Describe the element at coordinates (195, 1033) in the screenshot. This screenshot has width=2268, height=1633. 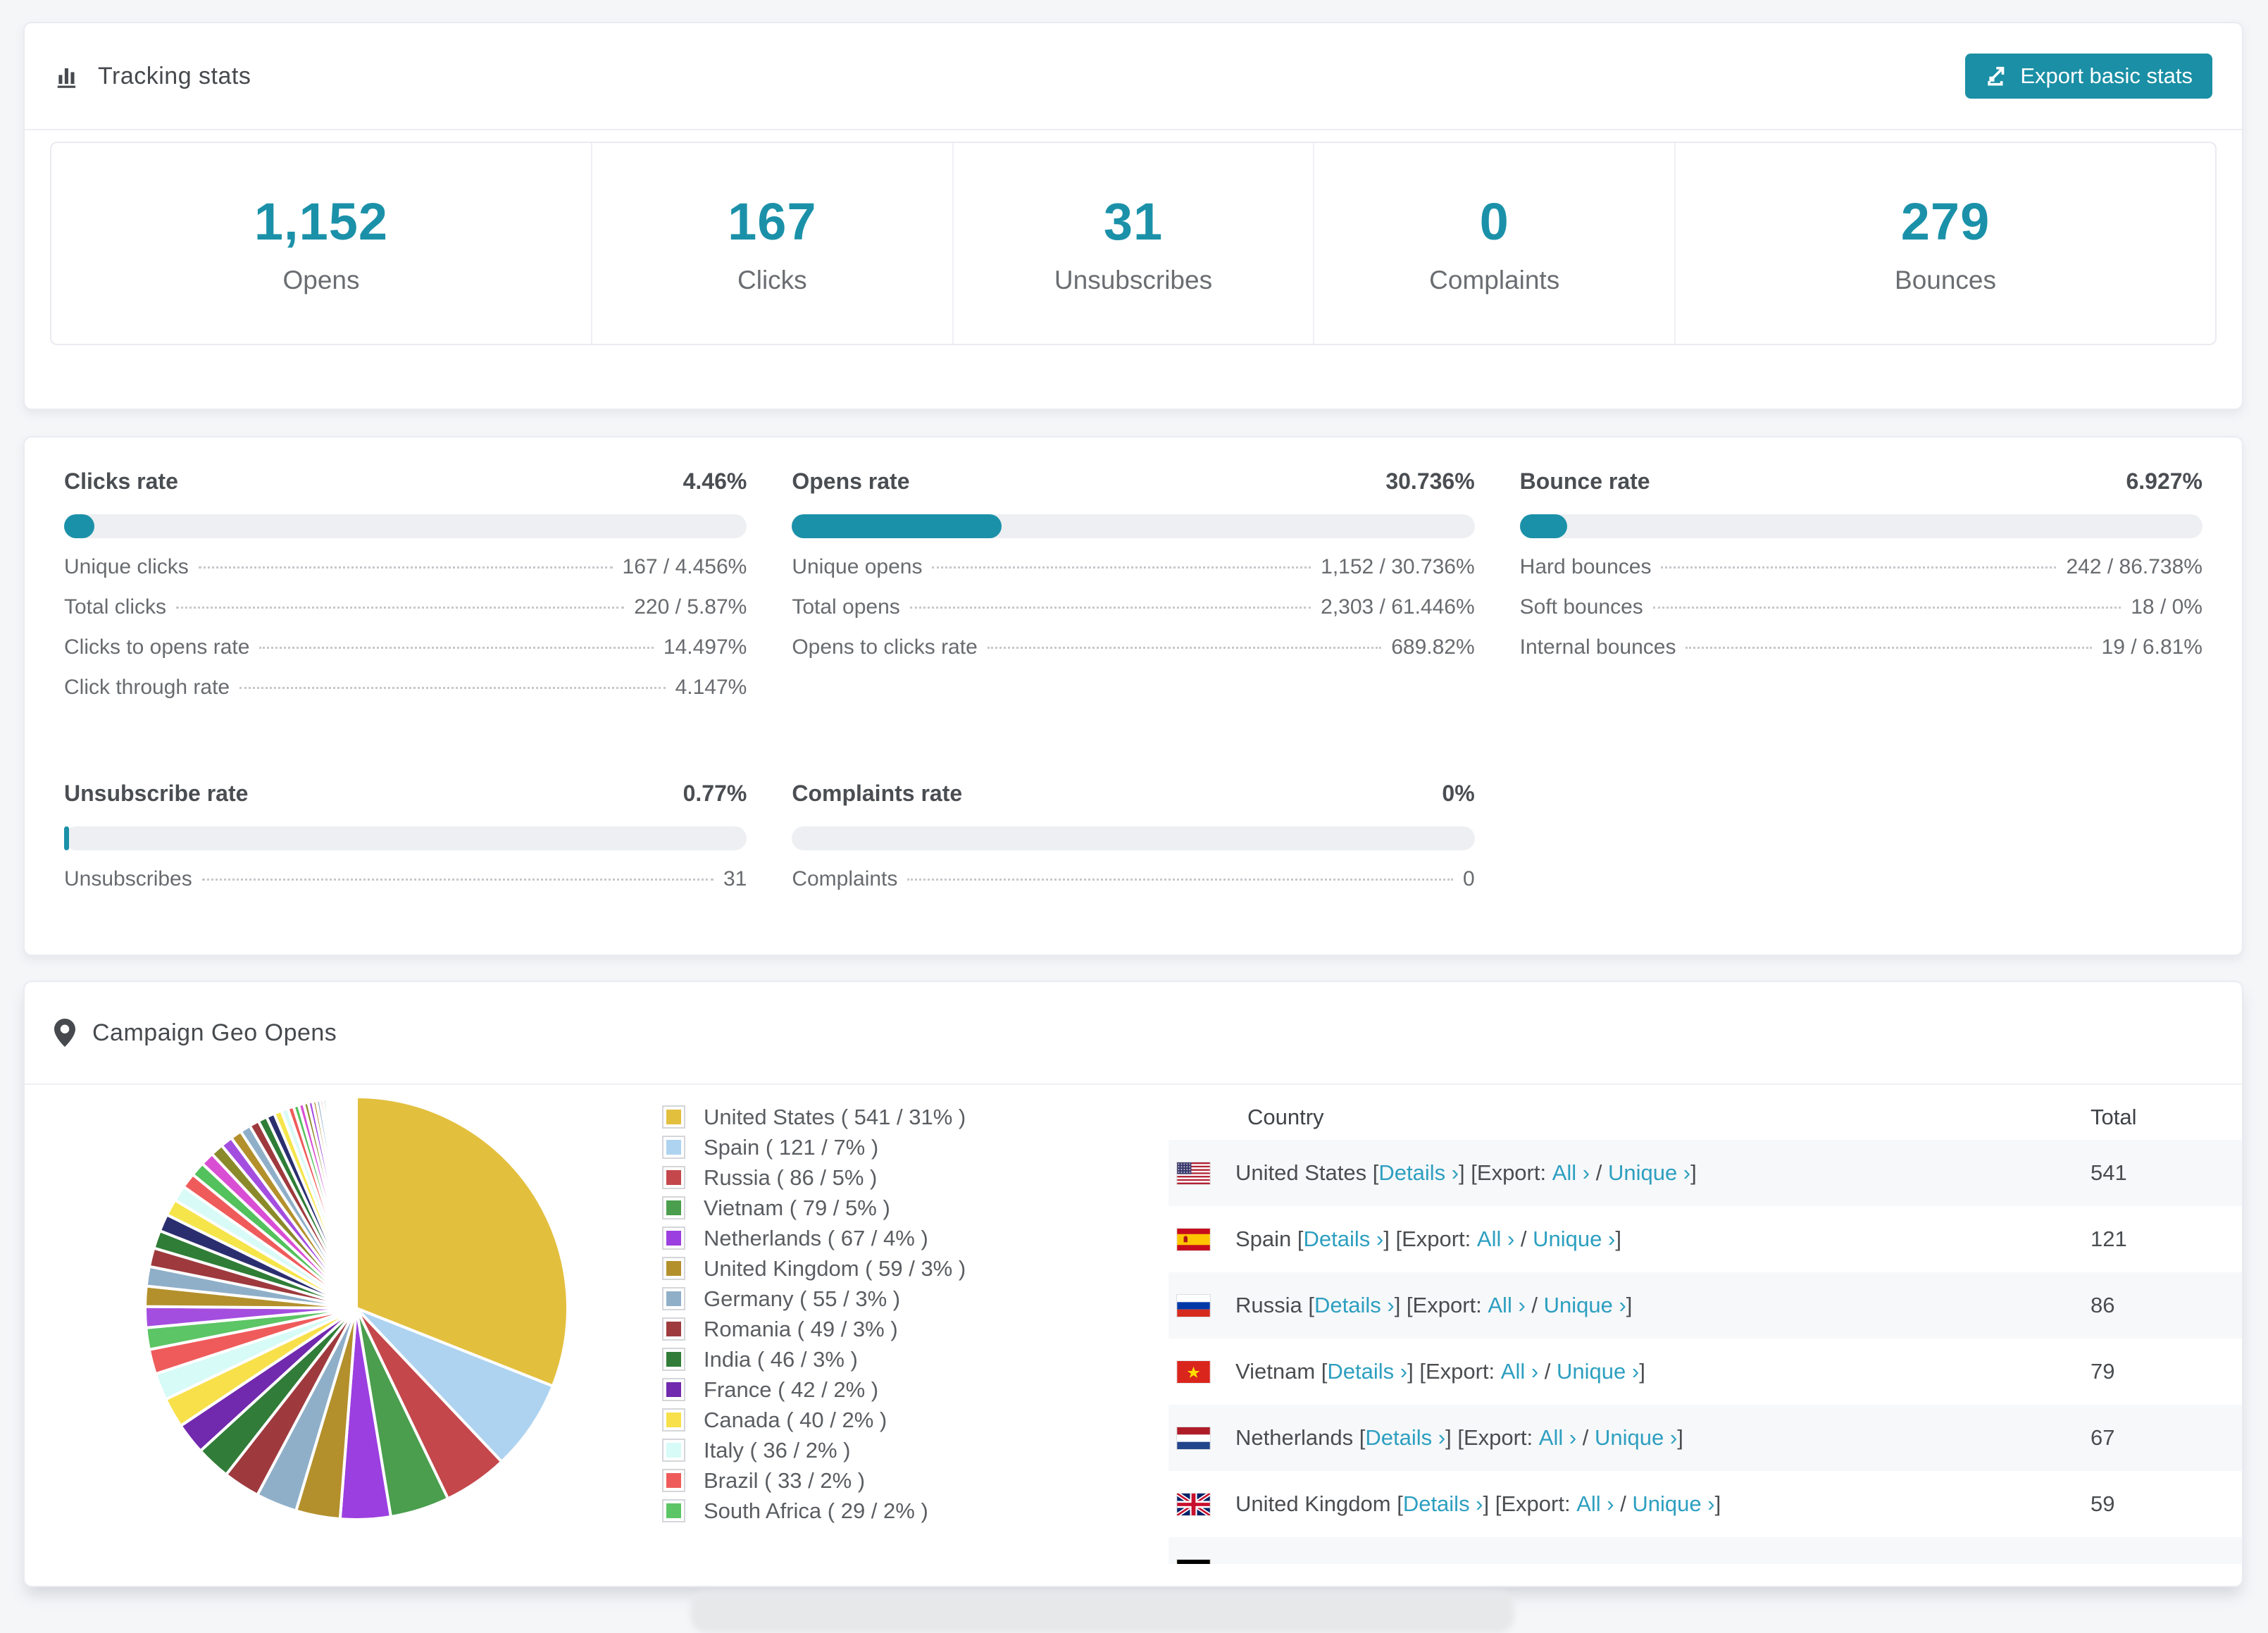
I see `geo-title: Campaign Geo Opens` at that location.